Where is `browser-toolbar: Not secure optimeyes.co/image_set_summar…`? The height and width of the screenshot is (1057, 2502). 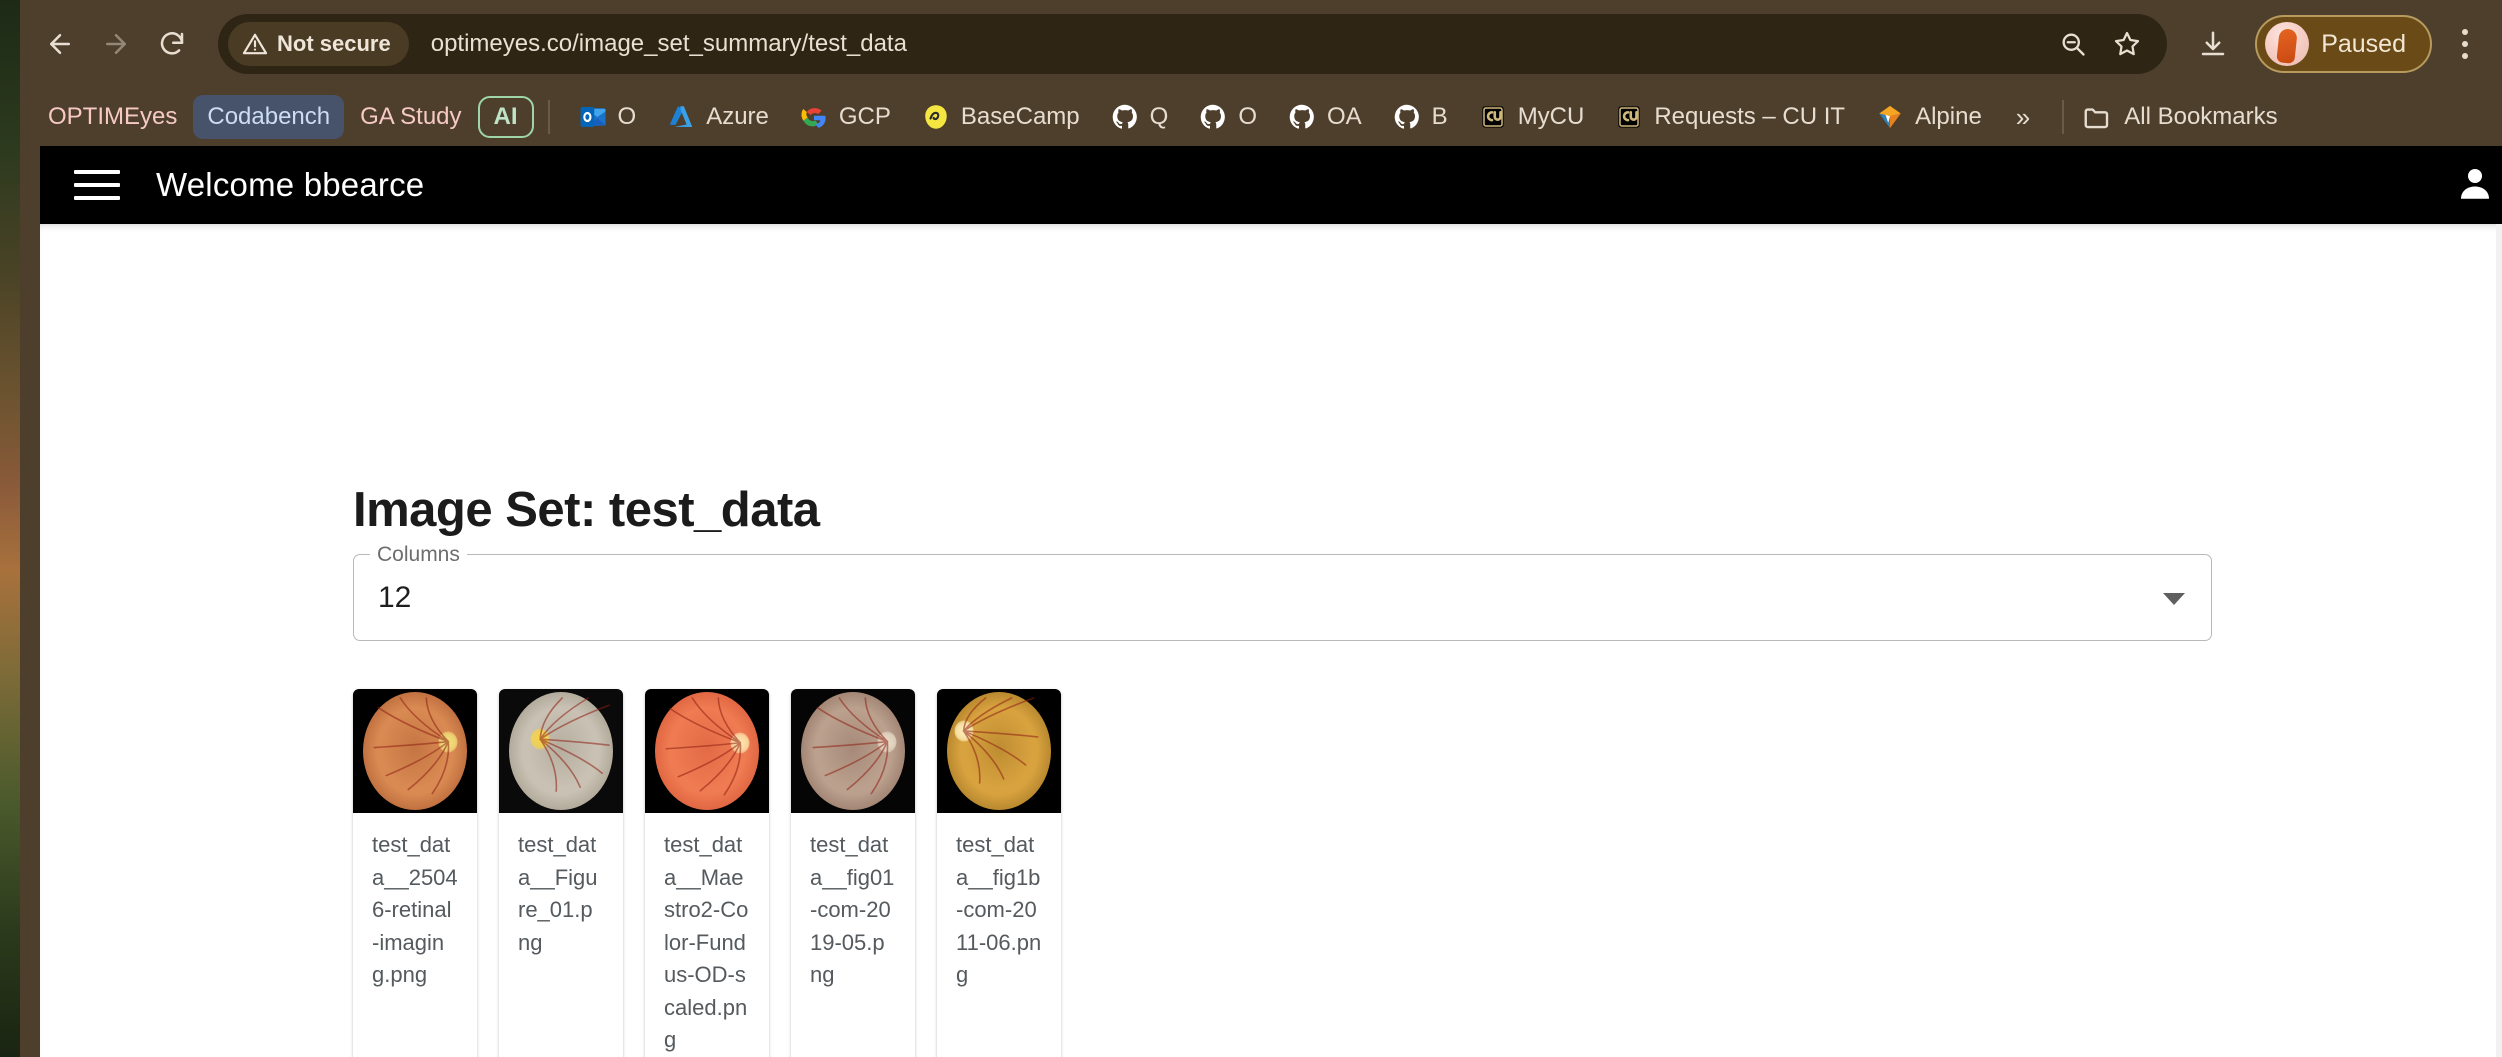
browser-toolbar: Not secure optimeyes.co/image_set_summar… is located at coordinates (1261, 44).